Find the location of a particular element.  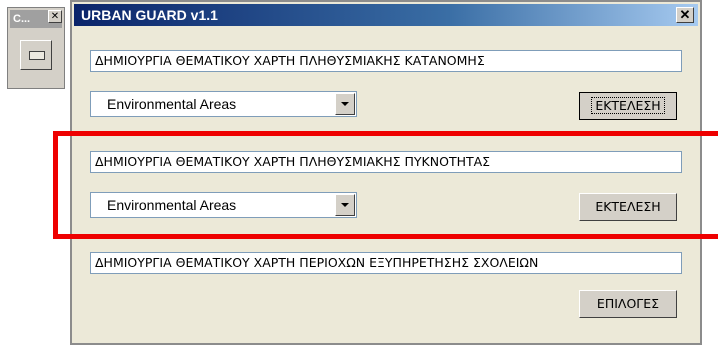

minimized-window-button is located at coordinates (36, 55).